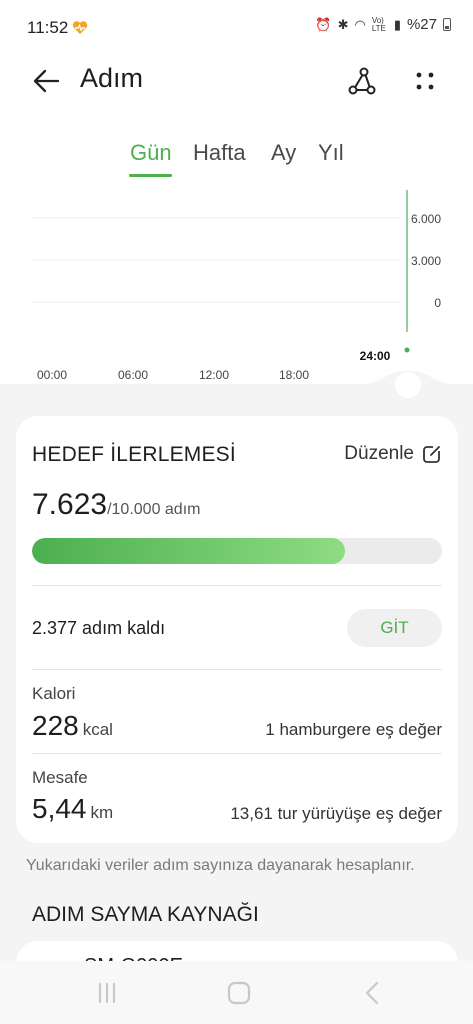  Describe the element at coordinates (55, 725) in the screenshot. I see `calories-number: 228` at that location.